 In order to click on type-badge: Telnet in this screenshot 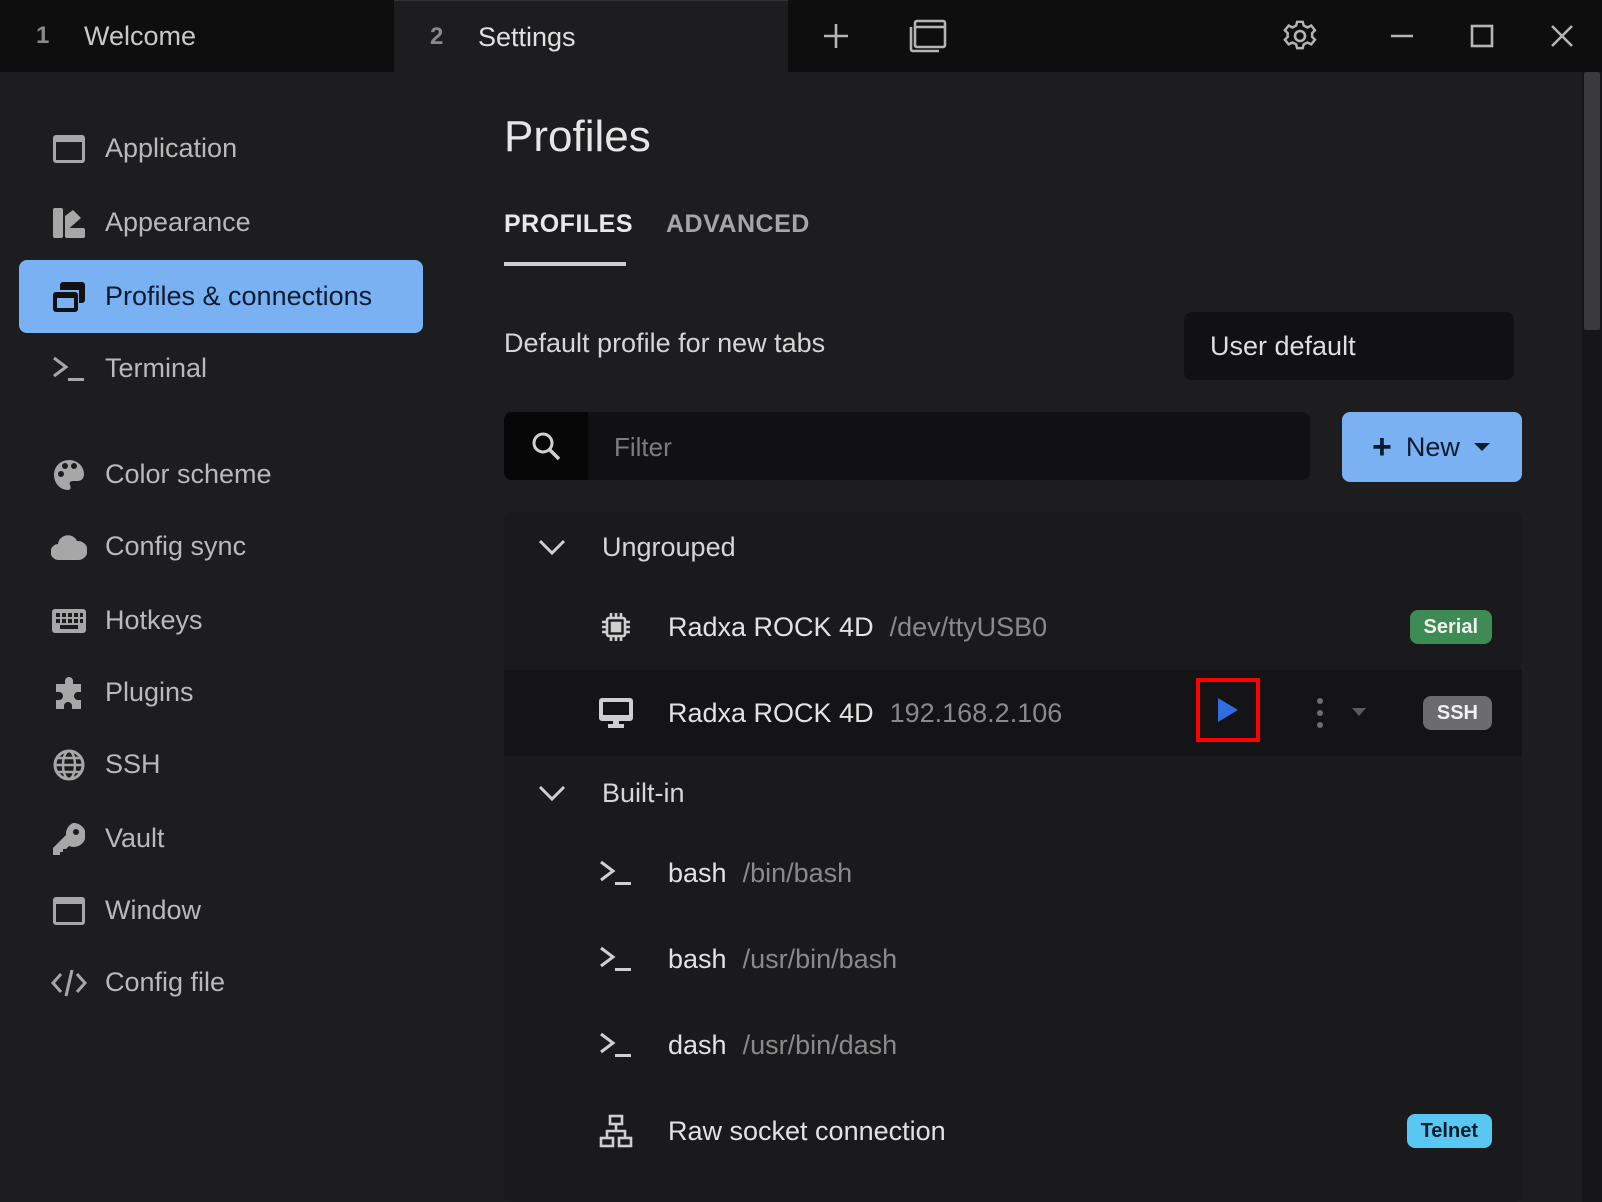, I will do `click(1449, 1131)`.